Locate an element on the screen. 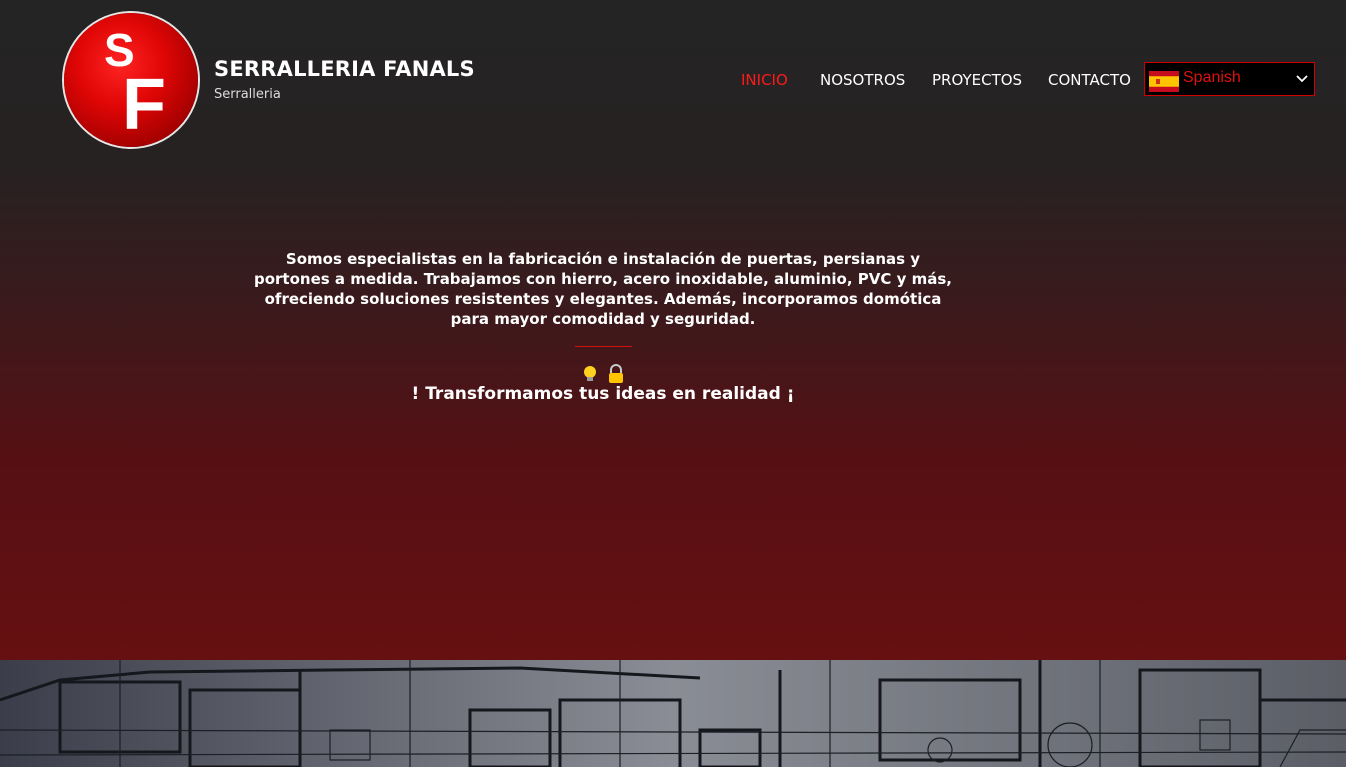 This screenshot has width=1346, height=767. nav-item-proyectos: PROYECTOS is located at coordinates (977, 80).